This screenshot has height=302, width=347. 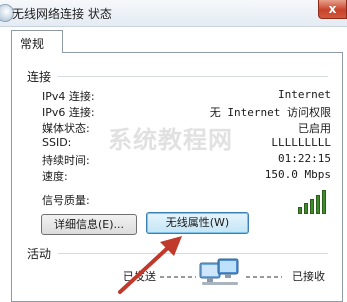 I want to click on speed-value: 150.0 Mbps, so click(x=297, y=174).